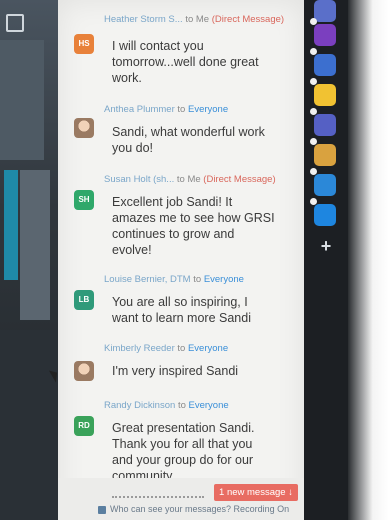  Describe the element at coordinates (84, 426) in the screenshot. I see `avatar: RD` at that location.